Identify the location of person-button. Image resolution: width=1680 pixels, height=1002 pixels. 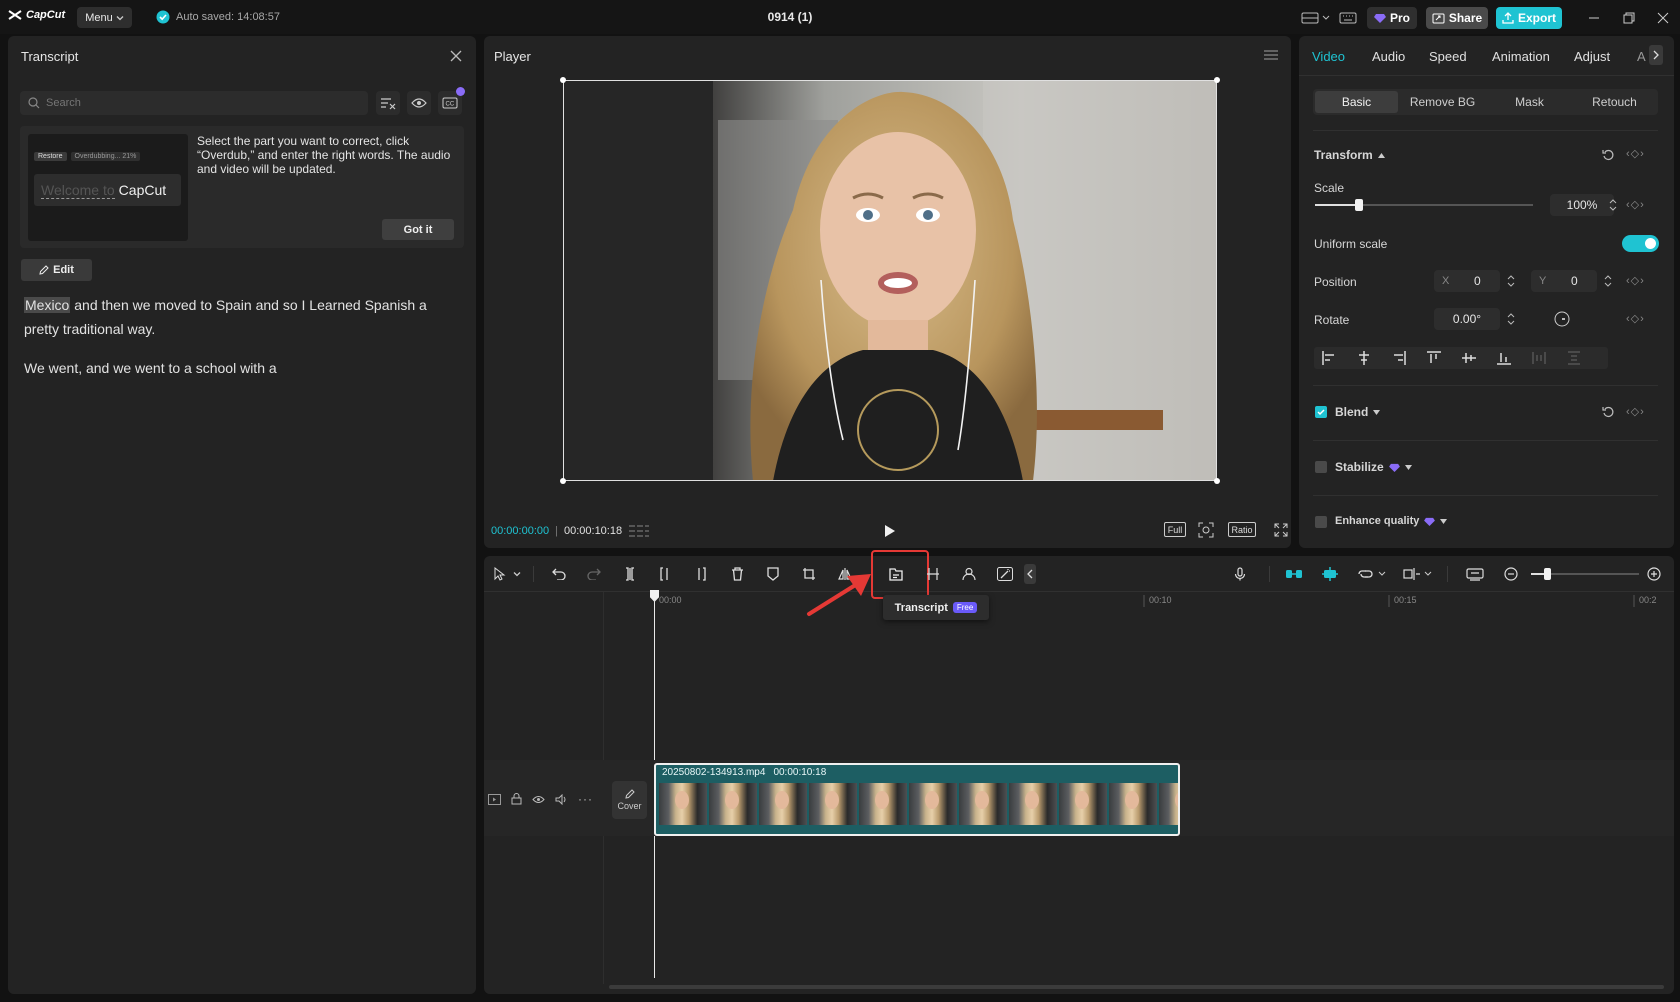
(969, 574).